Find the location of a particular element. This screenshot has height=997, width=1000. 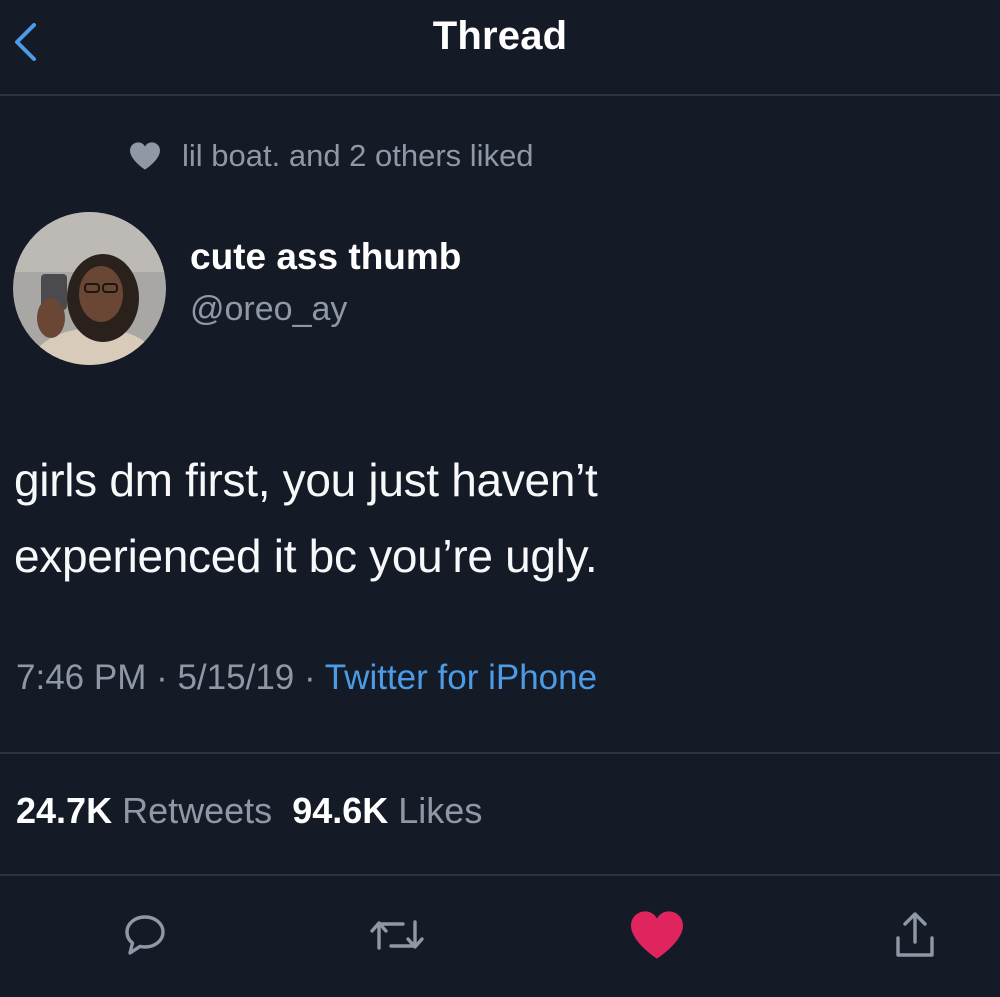

likes-label: Likes is located at coordinates (440, 810).